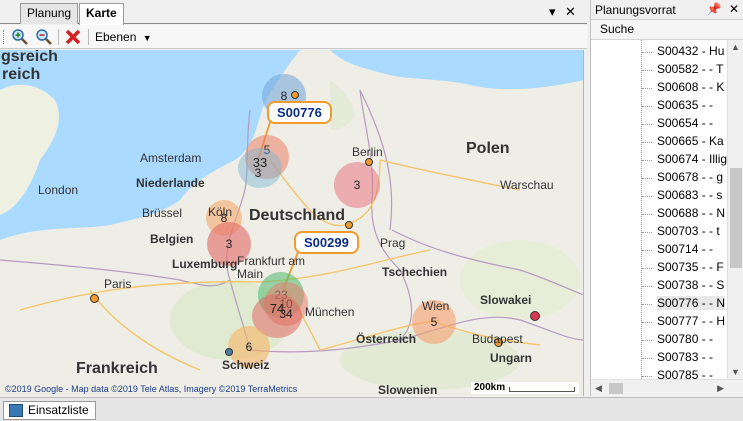 The width and height of the screenshot is (743, 421). I want to click on toolbar-grip, so click(4, 37).